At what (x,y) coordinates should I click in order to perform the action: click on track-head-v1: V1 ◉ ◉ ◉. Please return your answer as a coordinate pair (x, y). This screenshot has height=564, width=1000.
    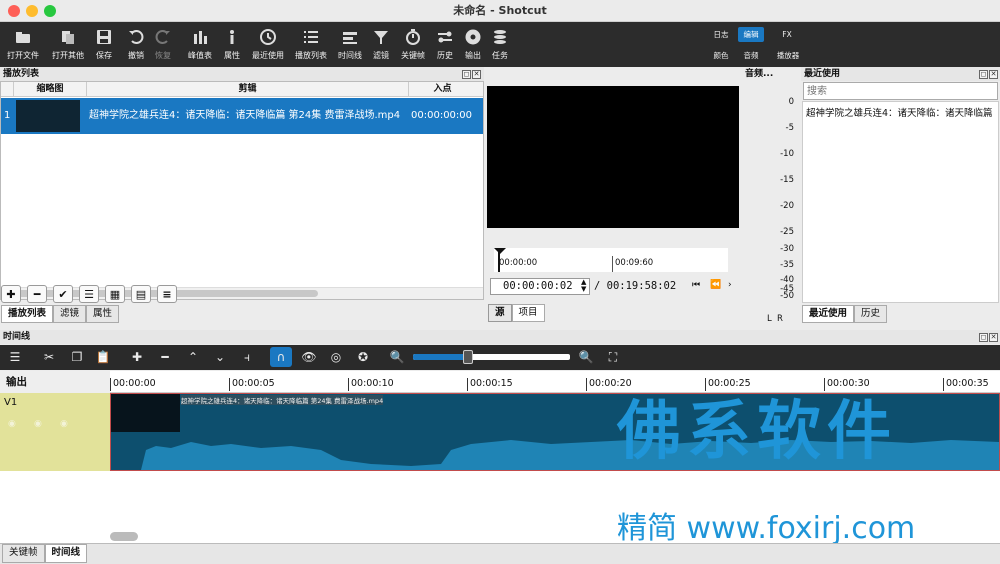
    Looking at the image, I should click on (55, 432).